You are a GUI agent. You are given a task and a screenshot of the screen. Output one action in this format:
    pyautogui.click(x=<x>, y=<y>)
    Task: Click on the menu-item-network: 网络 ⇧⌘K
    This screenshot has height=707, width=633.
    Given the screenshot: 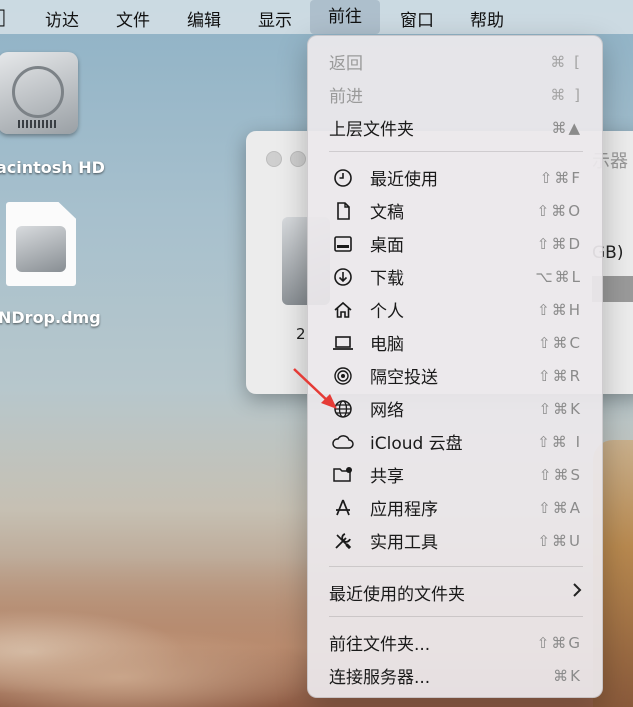 What is the action you would take?
    pyautogui.click(x=456, y=408)
    